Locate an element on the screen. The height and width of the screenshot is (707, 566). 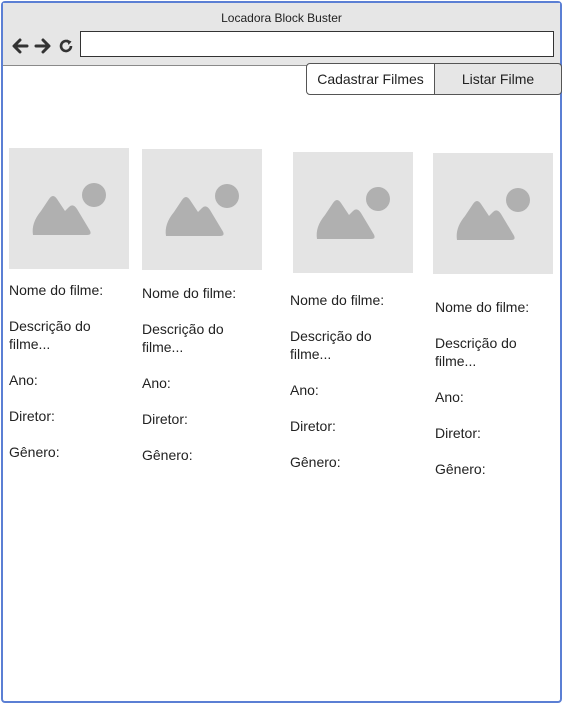
forward-button is located at coordinates (43, 46).